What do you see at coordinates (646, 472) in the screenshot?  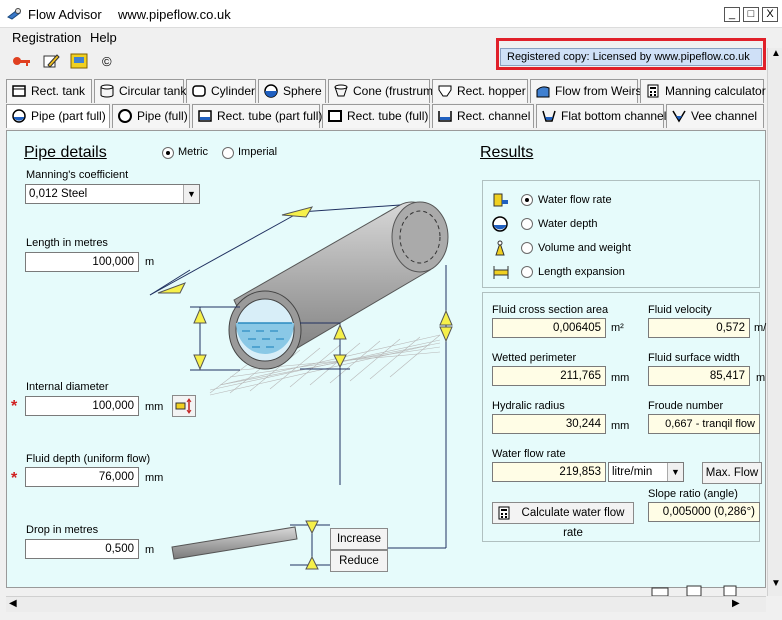 I see `flow-unit-select: litre/min ▼` at bounding box center [646, 472].